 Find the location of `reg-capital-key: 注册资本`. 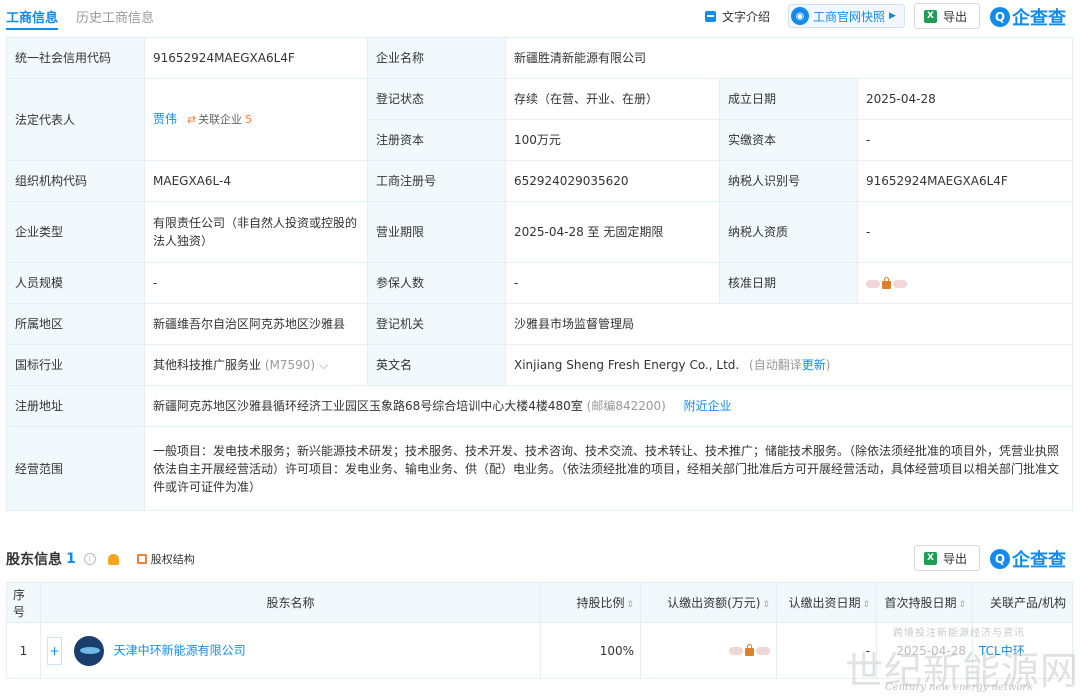

reg-capital-key: 注册资本 is located at coordinates (436, 140).